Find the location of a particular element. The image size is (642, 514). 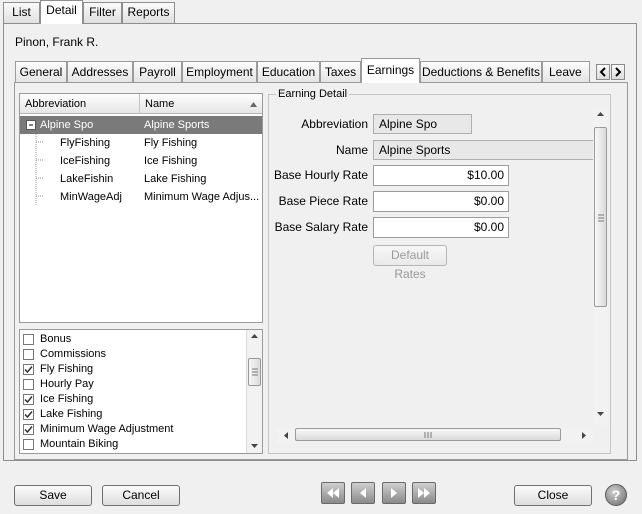

detail-vertical-scrollbar is located at coordinates (601, 266).